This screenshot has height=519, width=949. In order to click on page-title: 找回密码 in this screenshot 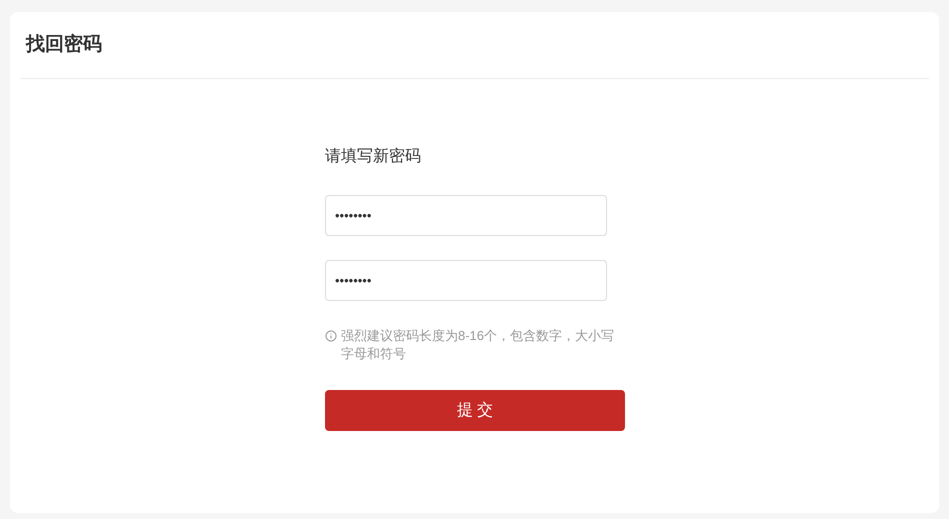, I will do `click(64, 44)`.